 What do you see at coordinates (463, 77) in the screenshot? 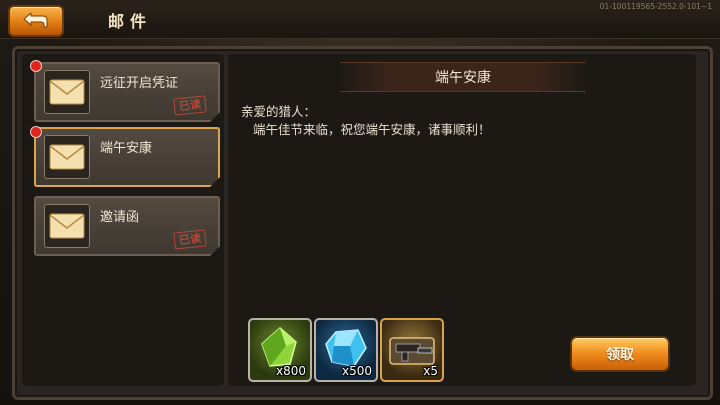
I see `message-title: 端午安康` at bounding box center [463, 77].